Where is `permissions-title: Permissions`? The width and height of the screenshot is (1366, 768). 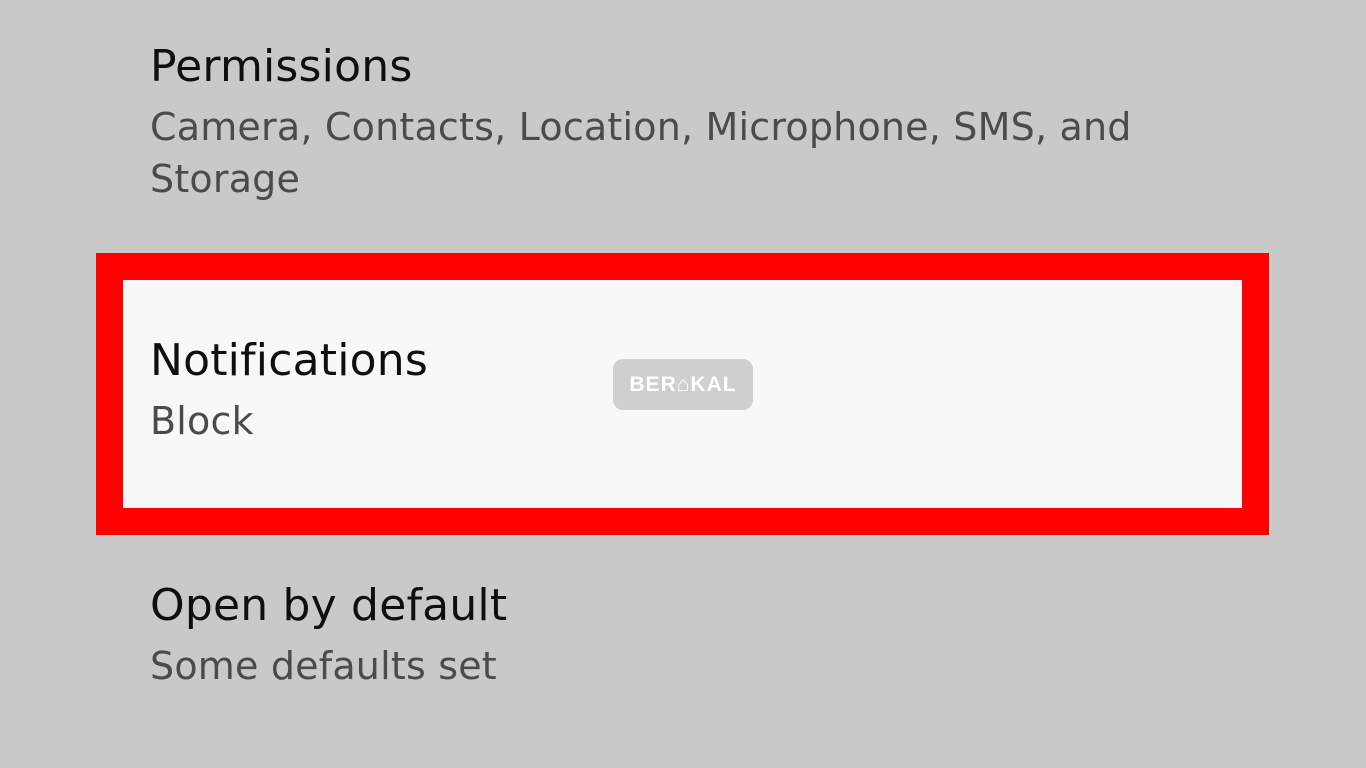
permissions-title: Permissions is located at coordinates (281, 66).